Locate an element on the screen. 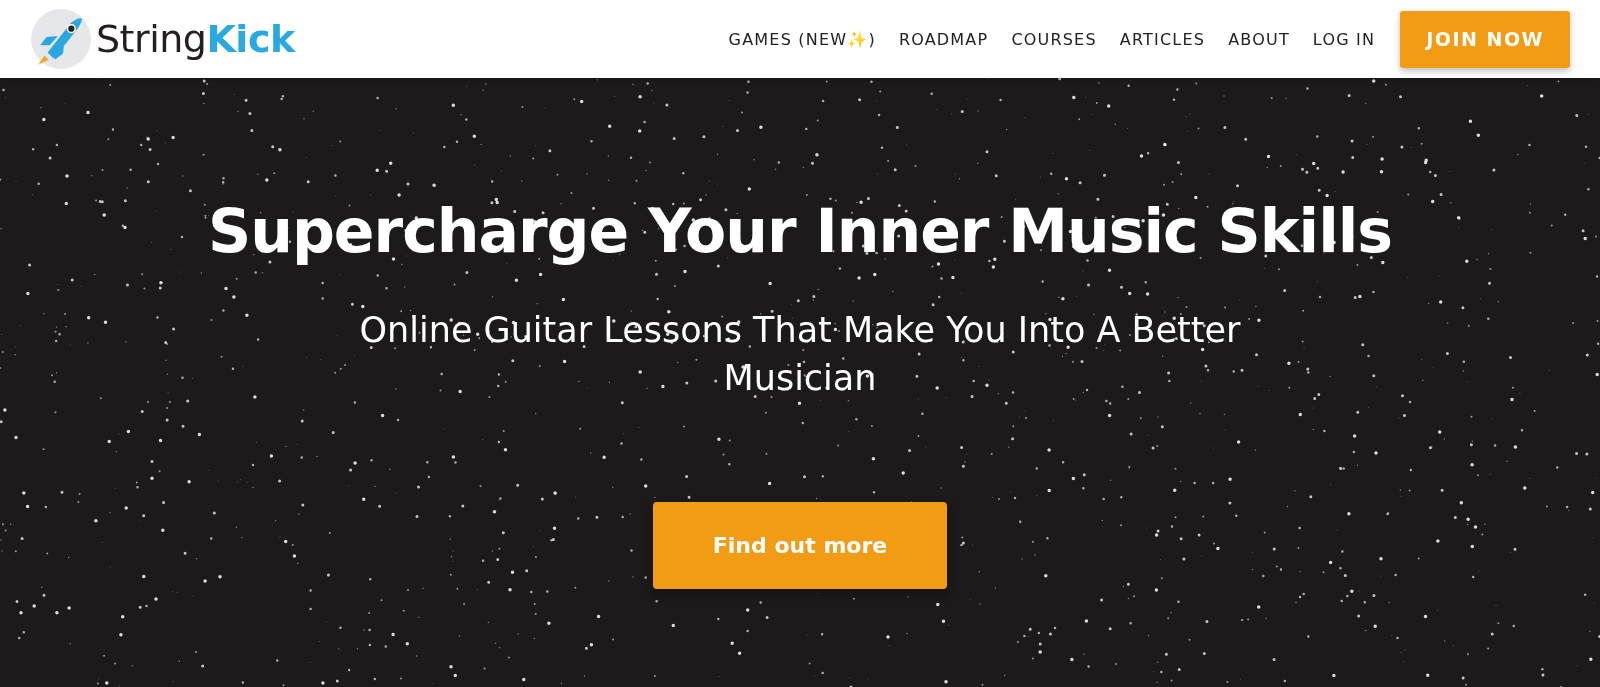 The image size is (1600, 687). nav-link: LOG IN is located at coordinates (1344, 39).